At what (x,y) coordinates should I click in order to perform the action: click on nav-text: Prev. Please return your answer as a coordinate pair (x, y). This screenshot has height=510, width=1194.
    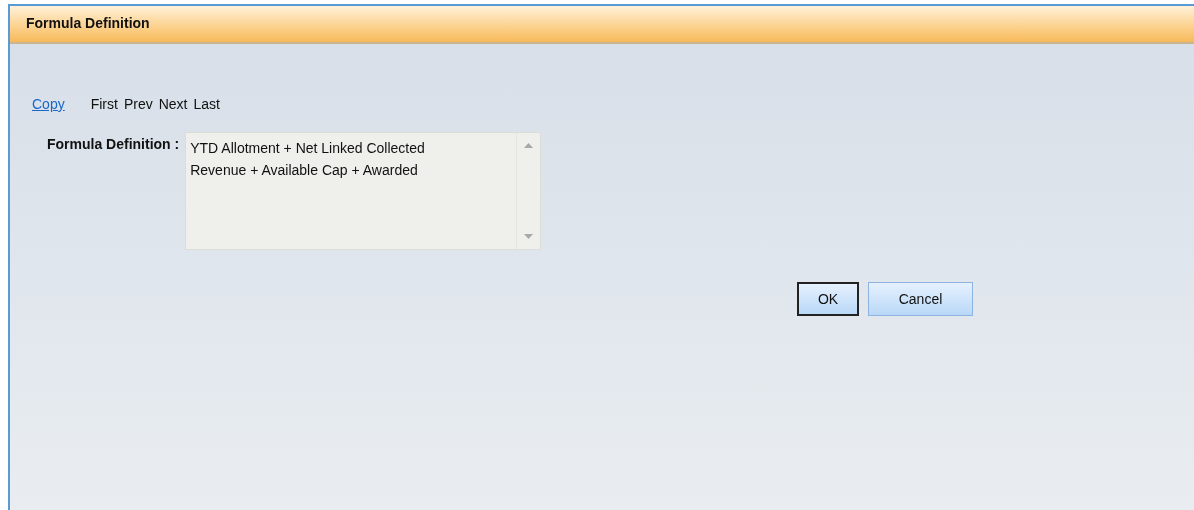
    Looking at the image, I should click on (138, 104).